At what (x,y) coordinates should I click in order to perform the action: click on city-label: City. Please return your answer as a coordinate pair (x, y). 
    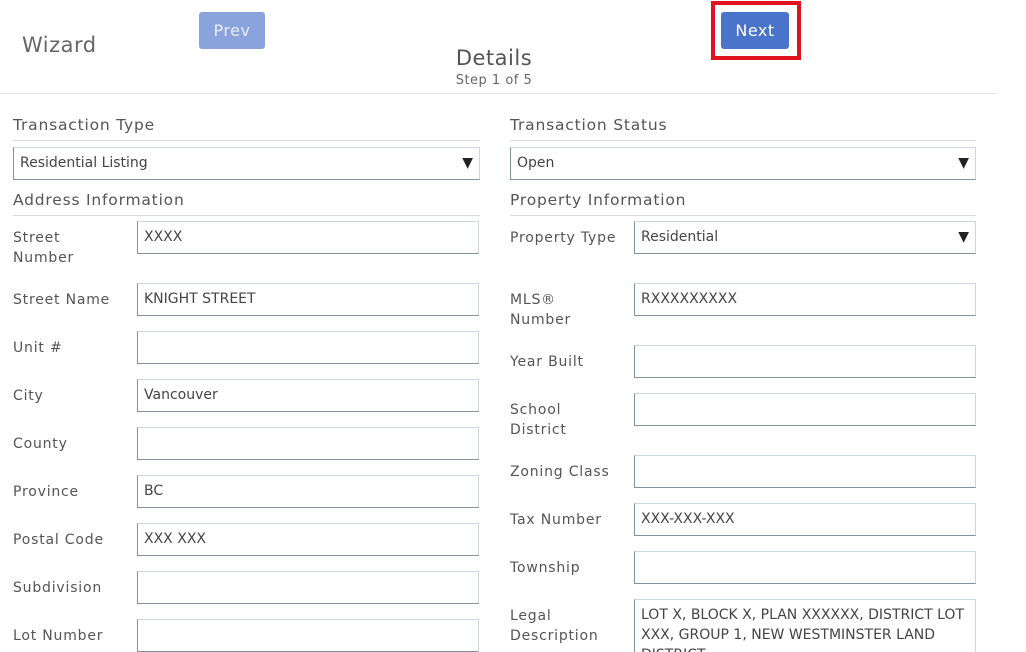
    Looking at the image, I should click on (28, 396).